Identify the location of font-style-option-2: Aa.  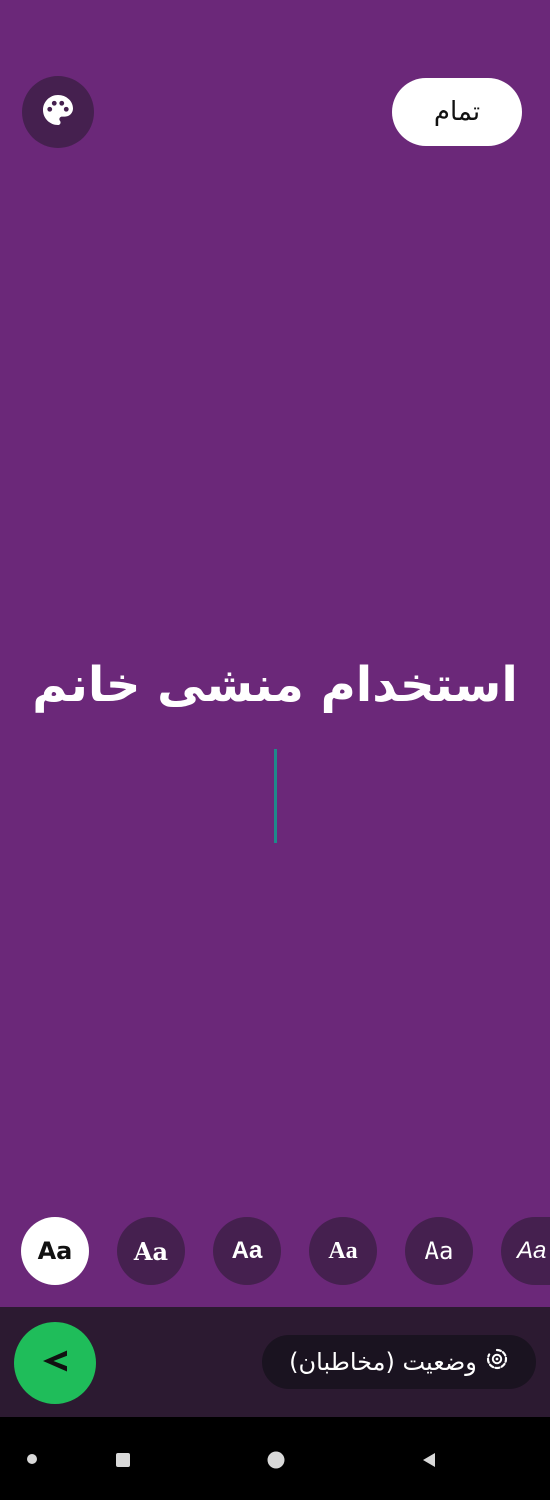
(151, 1251).